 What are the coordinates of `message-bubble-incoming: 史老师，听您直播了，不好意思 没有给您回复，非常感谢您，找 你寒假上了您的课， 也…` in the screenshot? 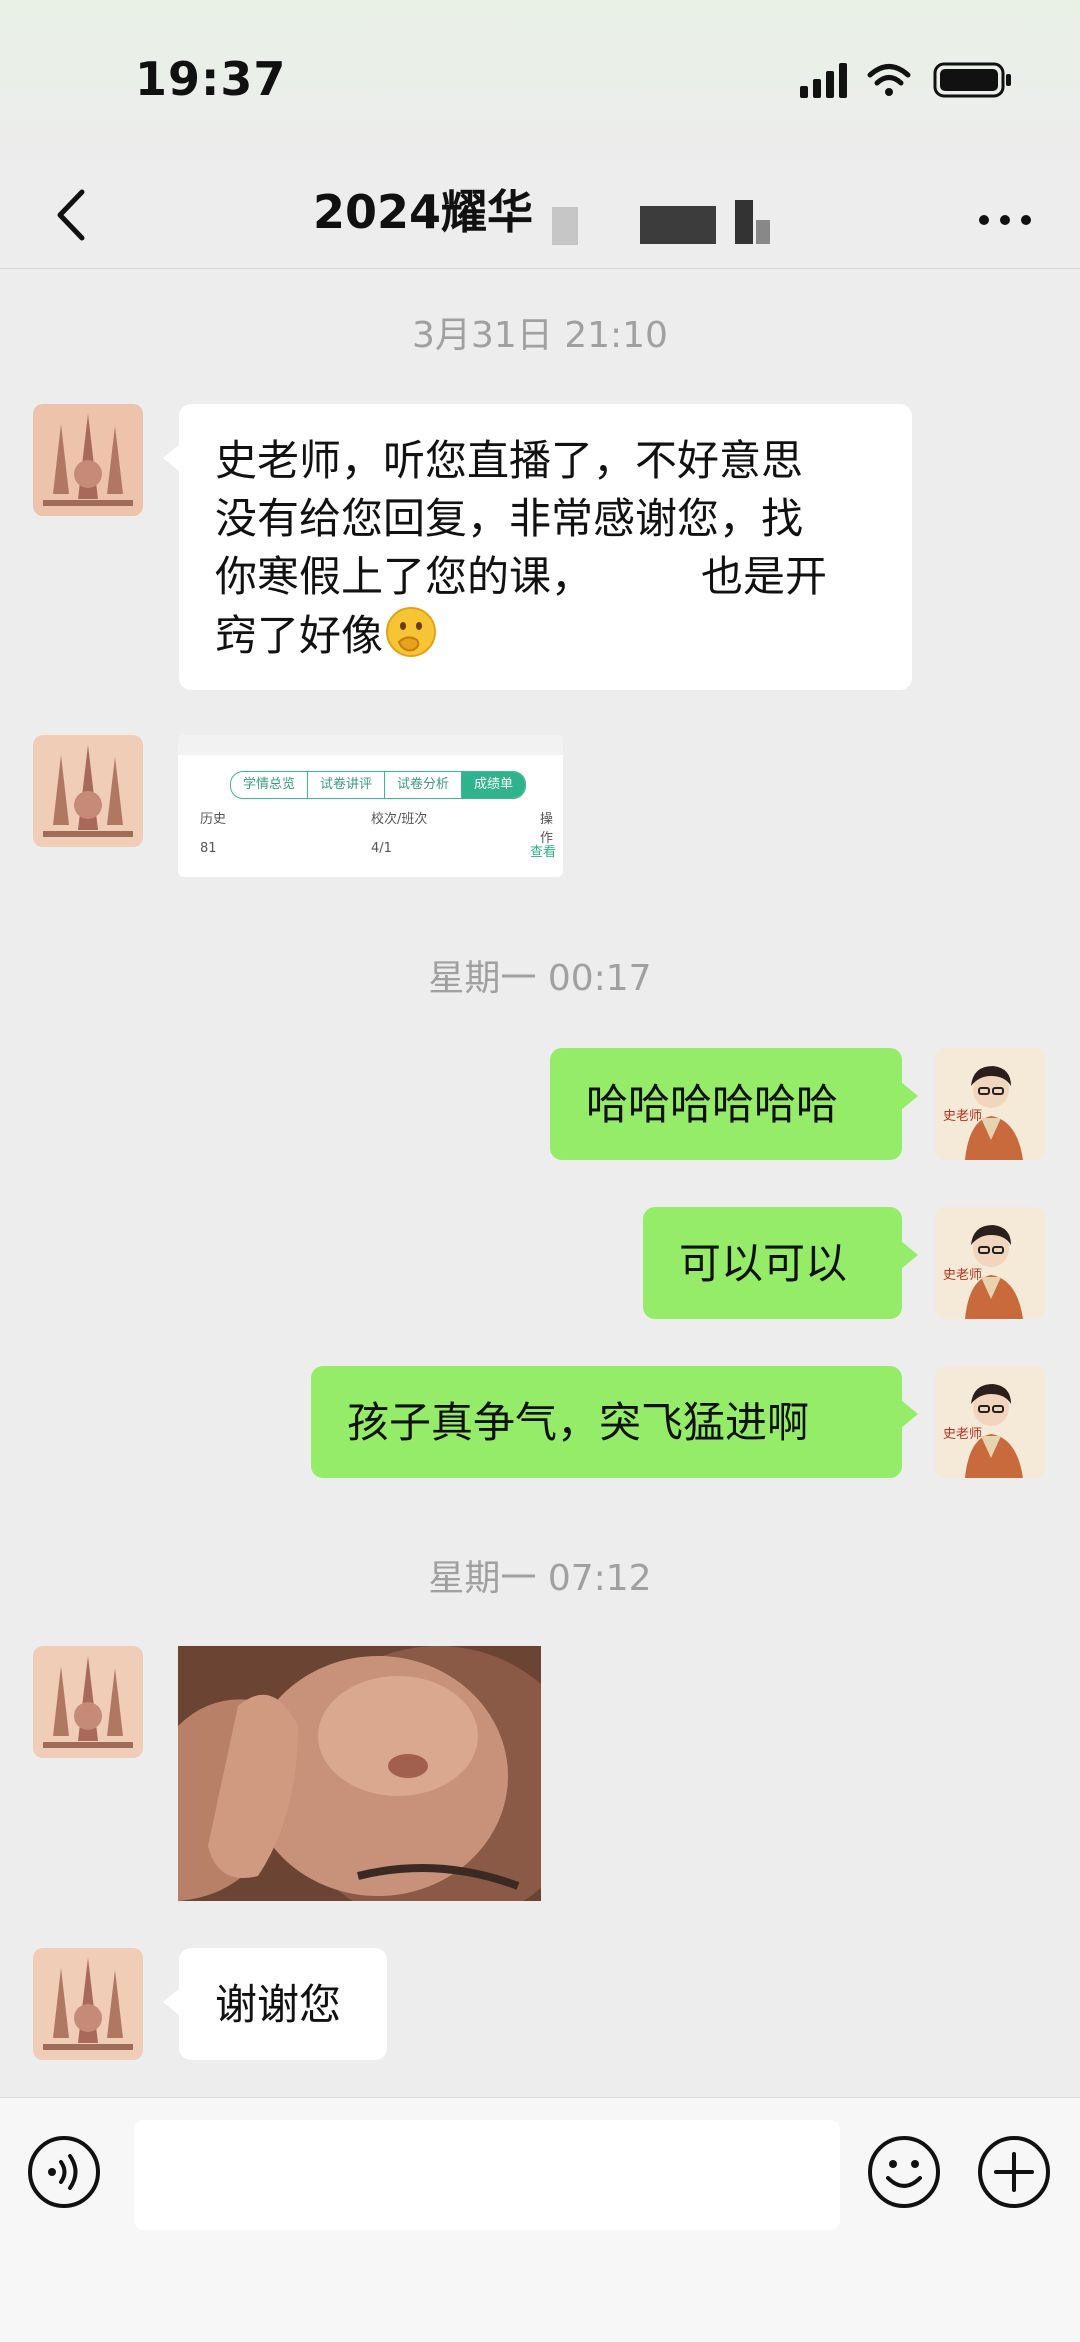 It's located at (537, 547).